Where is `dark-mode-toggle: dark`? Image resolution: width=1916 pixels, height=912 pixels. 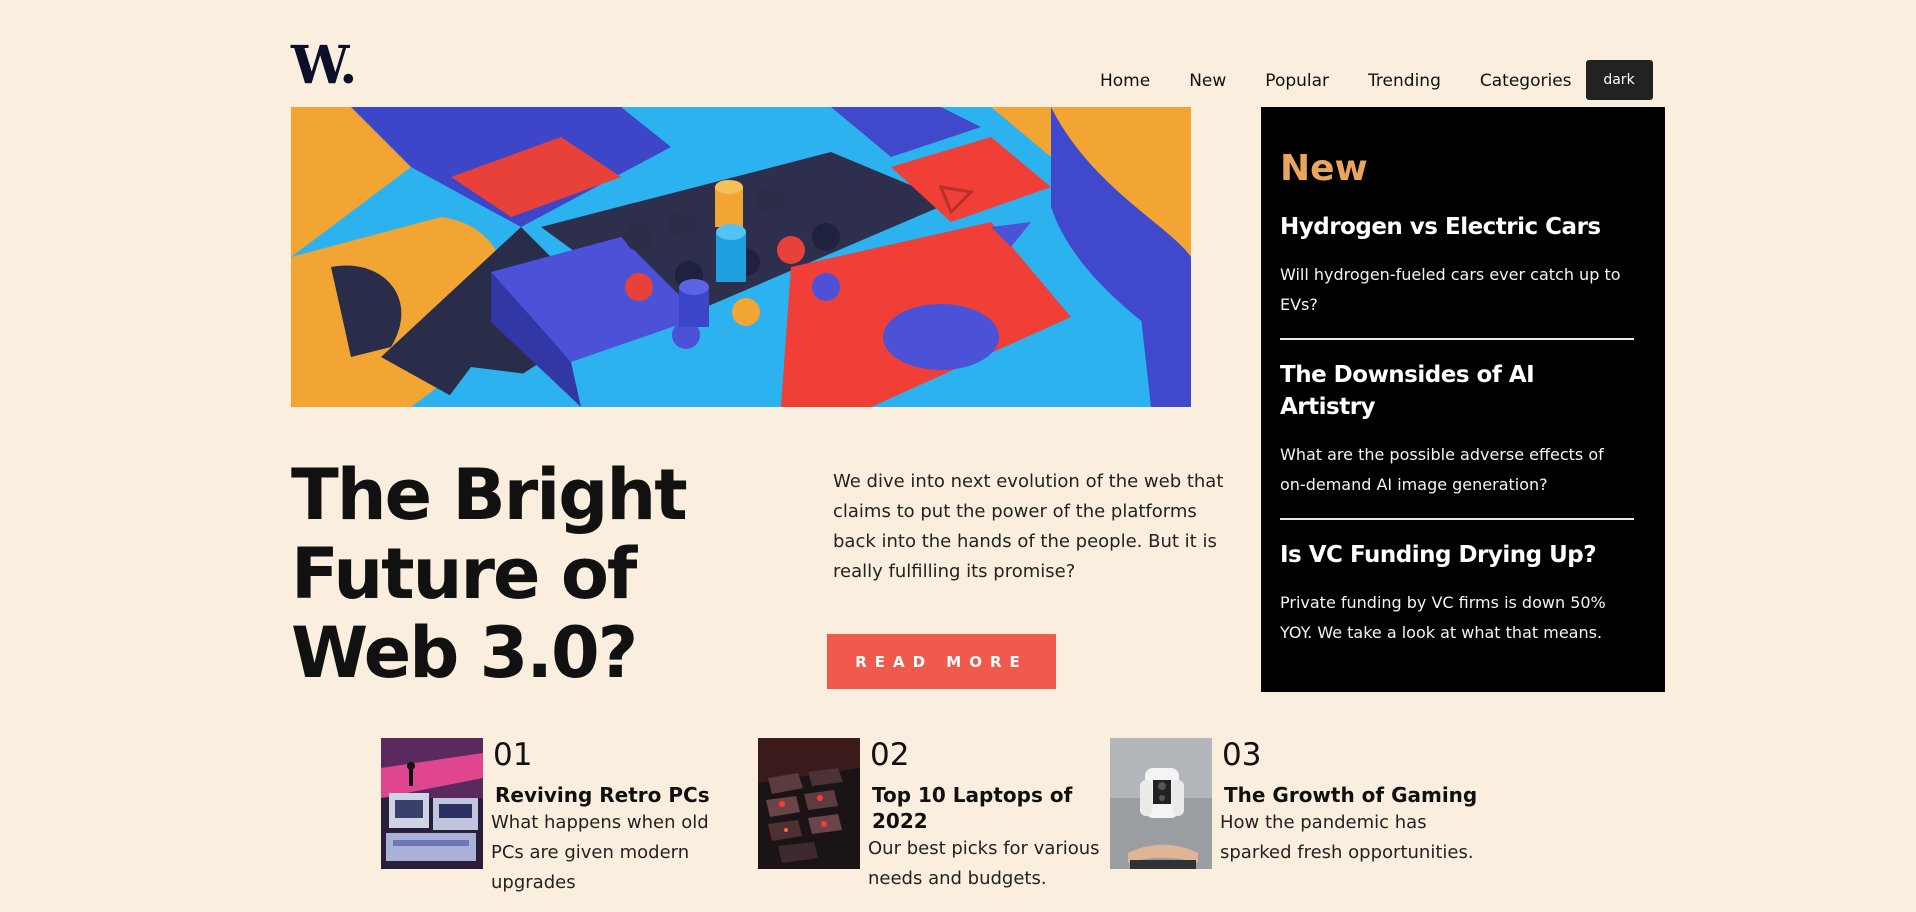
dark-mode-toggle: dark is located at coordinates (1619, 80).